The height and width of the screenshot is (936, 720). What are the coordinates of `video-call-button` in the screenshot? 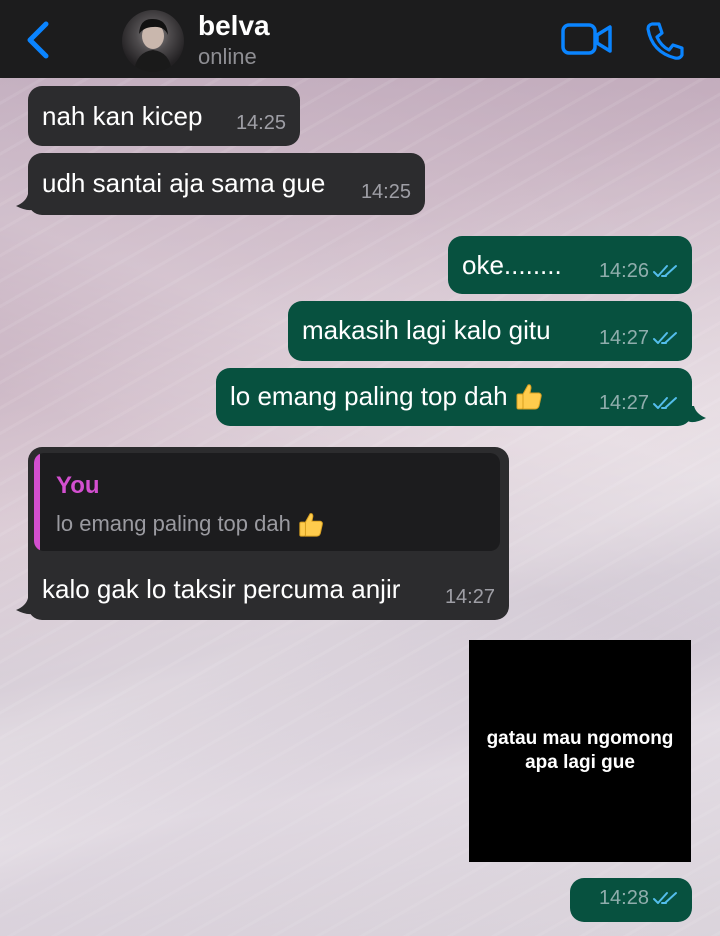 It's located at (587, 39).